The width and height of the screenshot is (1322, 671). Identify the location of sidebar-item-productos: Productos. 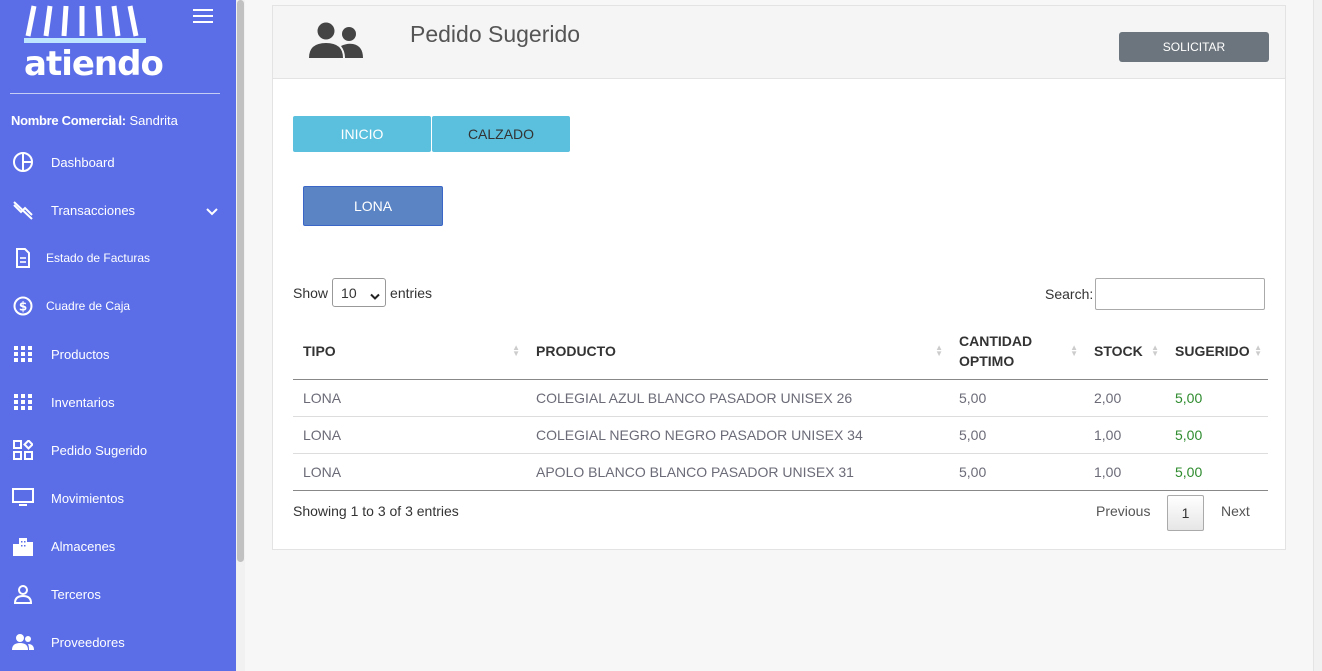
(117, 354).